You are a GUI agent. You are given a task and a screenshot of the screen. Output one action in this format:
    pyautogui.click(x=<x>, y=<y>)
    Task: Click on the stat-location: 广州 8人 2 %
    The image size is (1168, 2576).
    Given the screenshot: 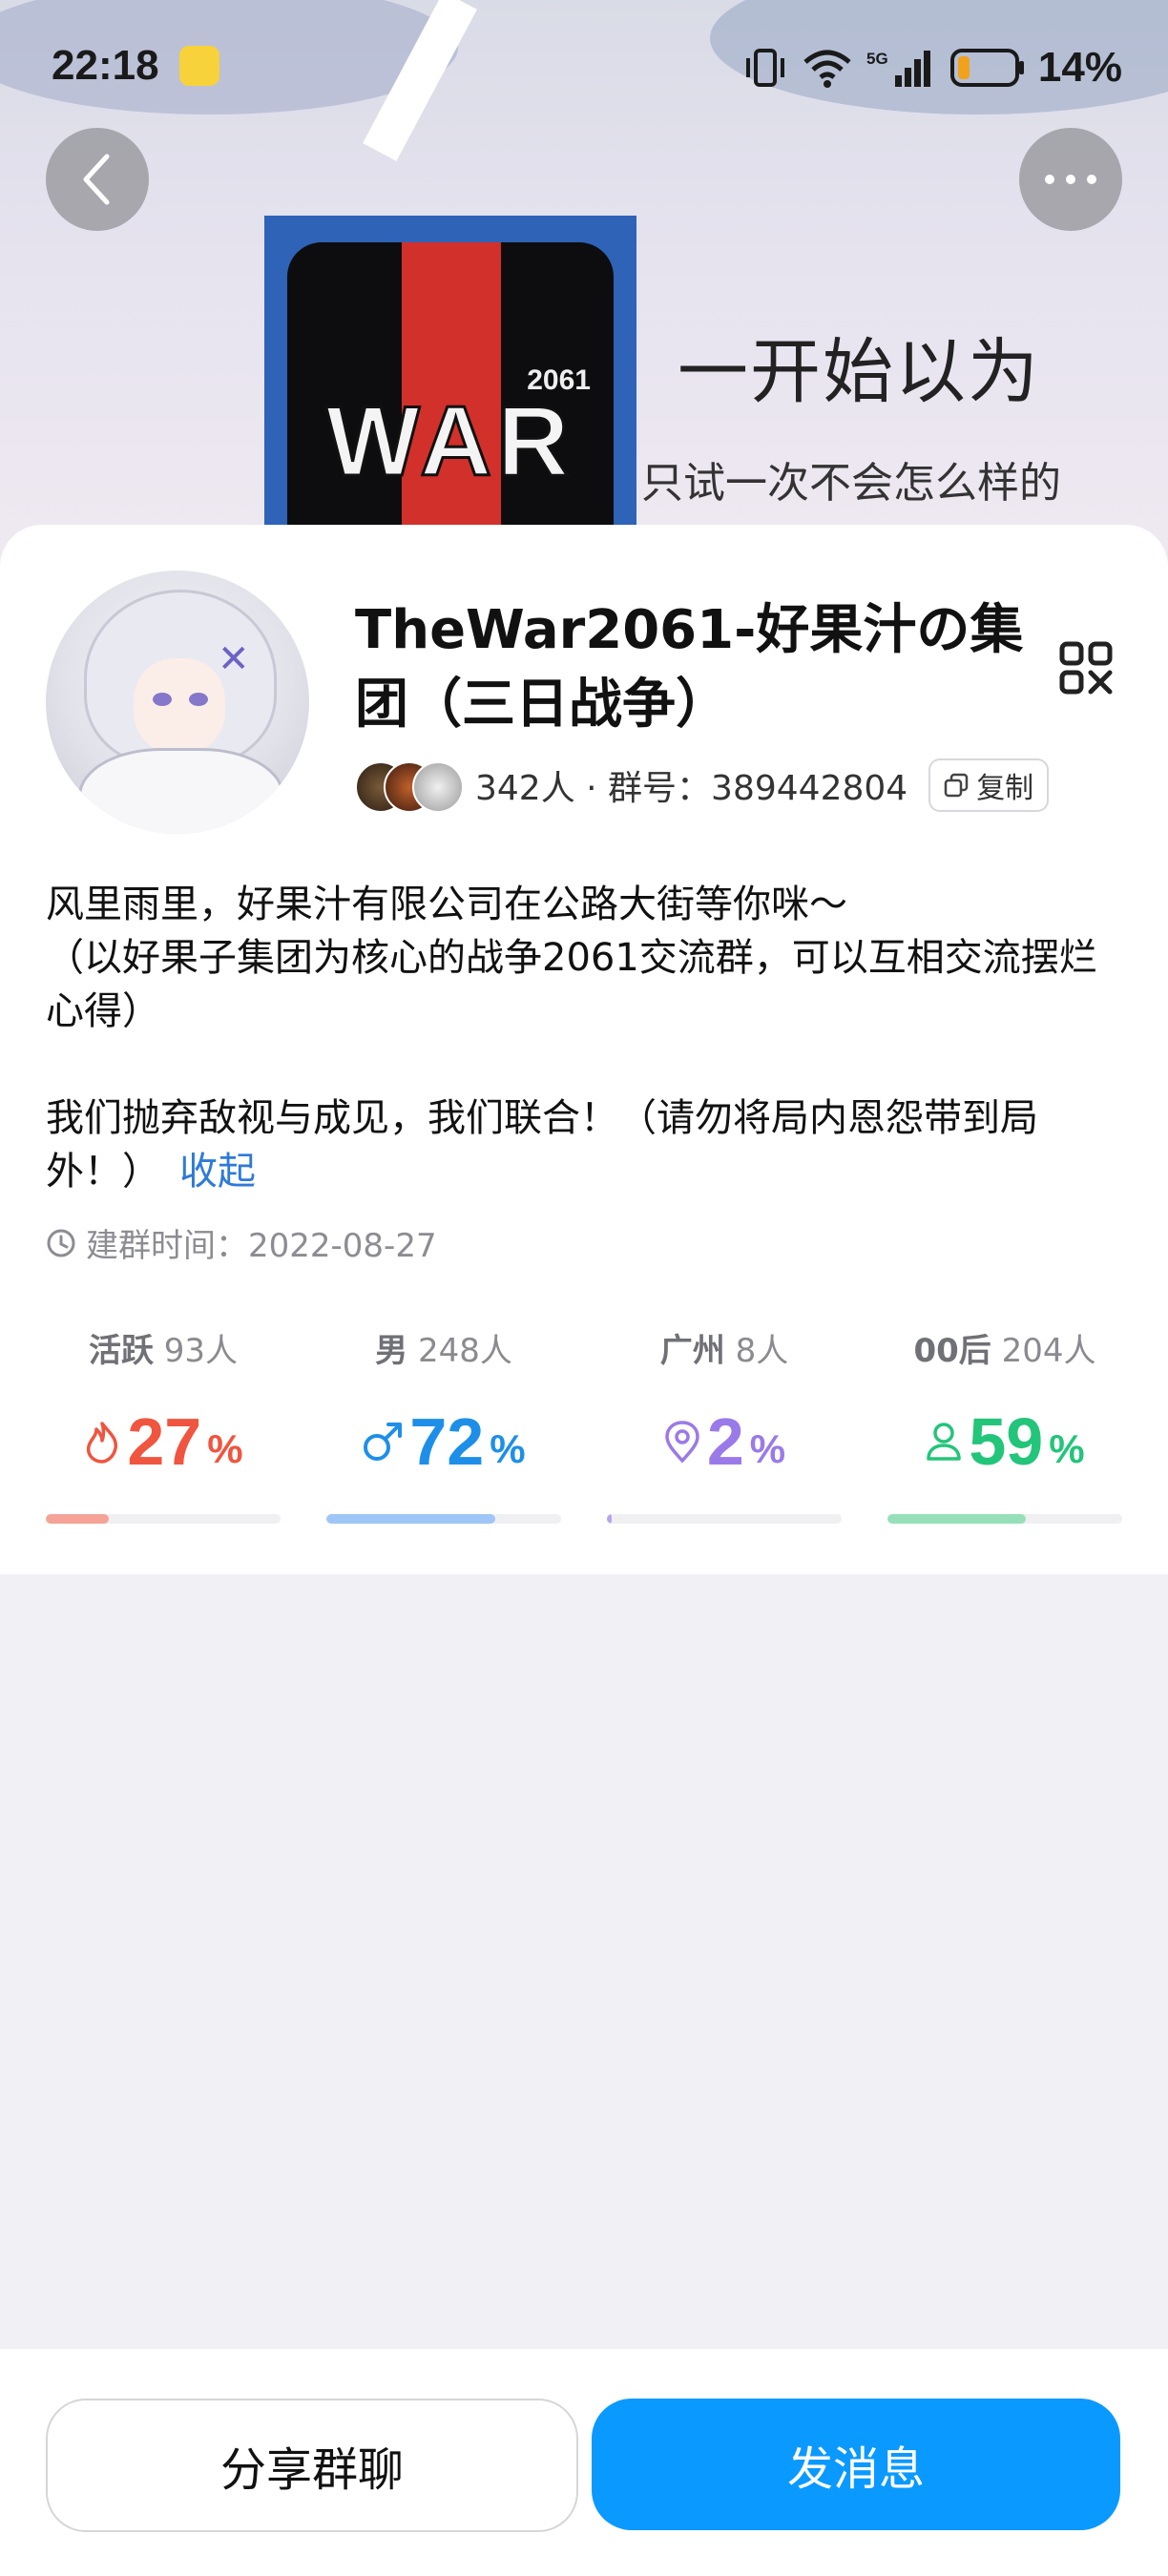 What is the action you would take?
    pyautogui.click(x=724, y=1424)
    